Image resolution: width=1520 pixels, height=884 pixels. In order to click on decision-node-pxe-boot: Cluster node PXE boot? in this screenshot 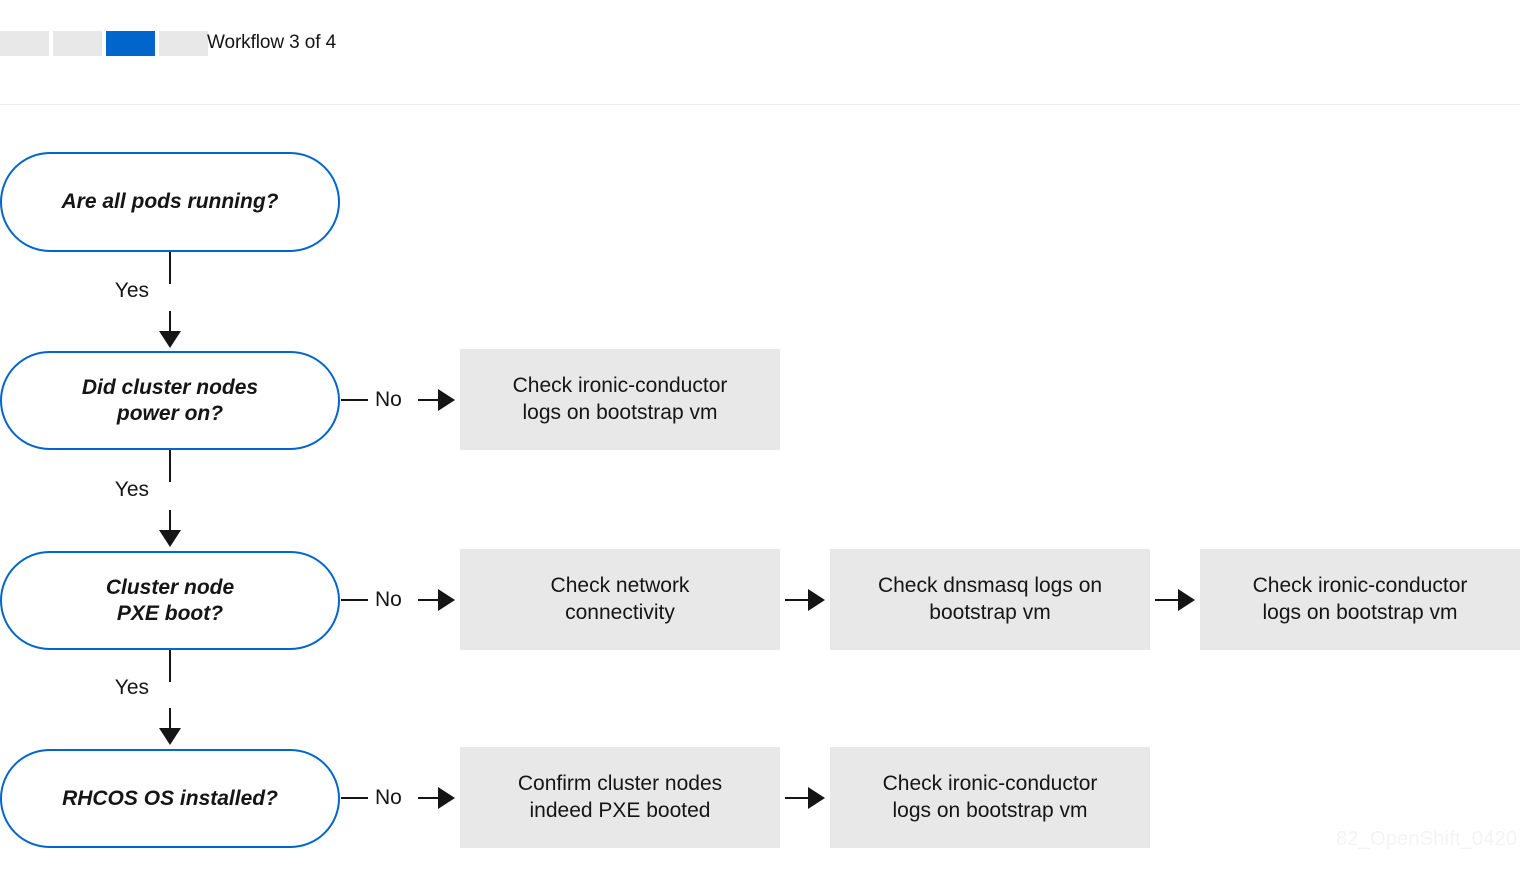, I will do `click(170, 600)`.